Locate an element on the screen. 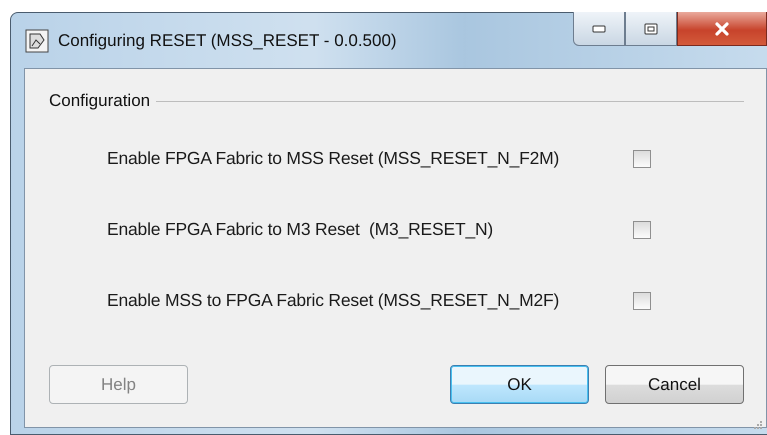 The image size is (767, 435). window-title: Configuring RESET (MSS_RESET - 0.0.500) is located at coordinates (227, 40).